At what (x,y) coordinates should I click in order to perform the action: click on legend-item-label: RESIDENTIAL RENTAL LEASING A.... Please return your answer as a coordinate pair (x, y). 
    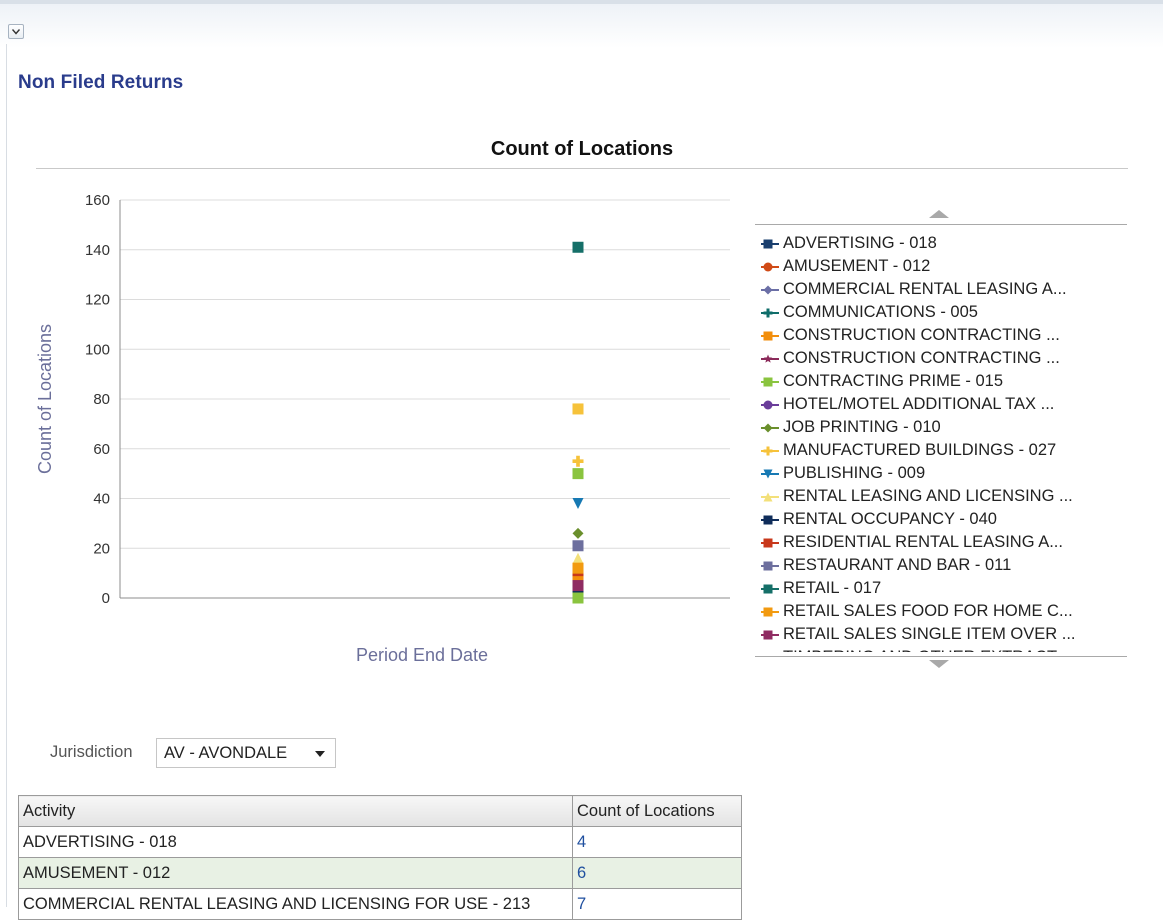
    Looking at the image, I should click on (923, 542).